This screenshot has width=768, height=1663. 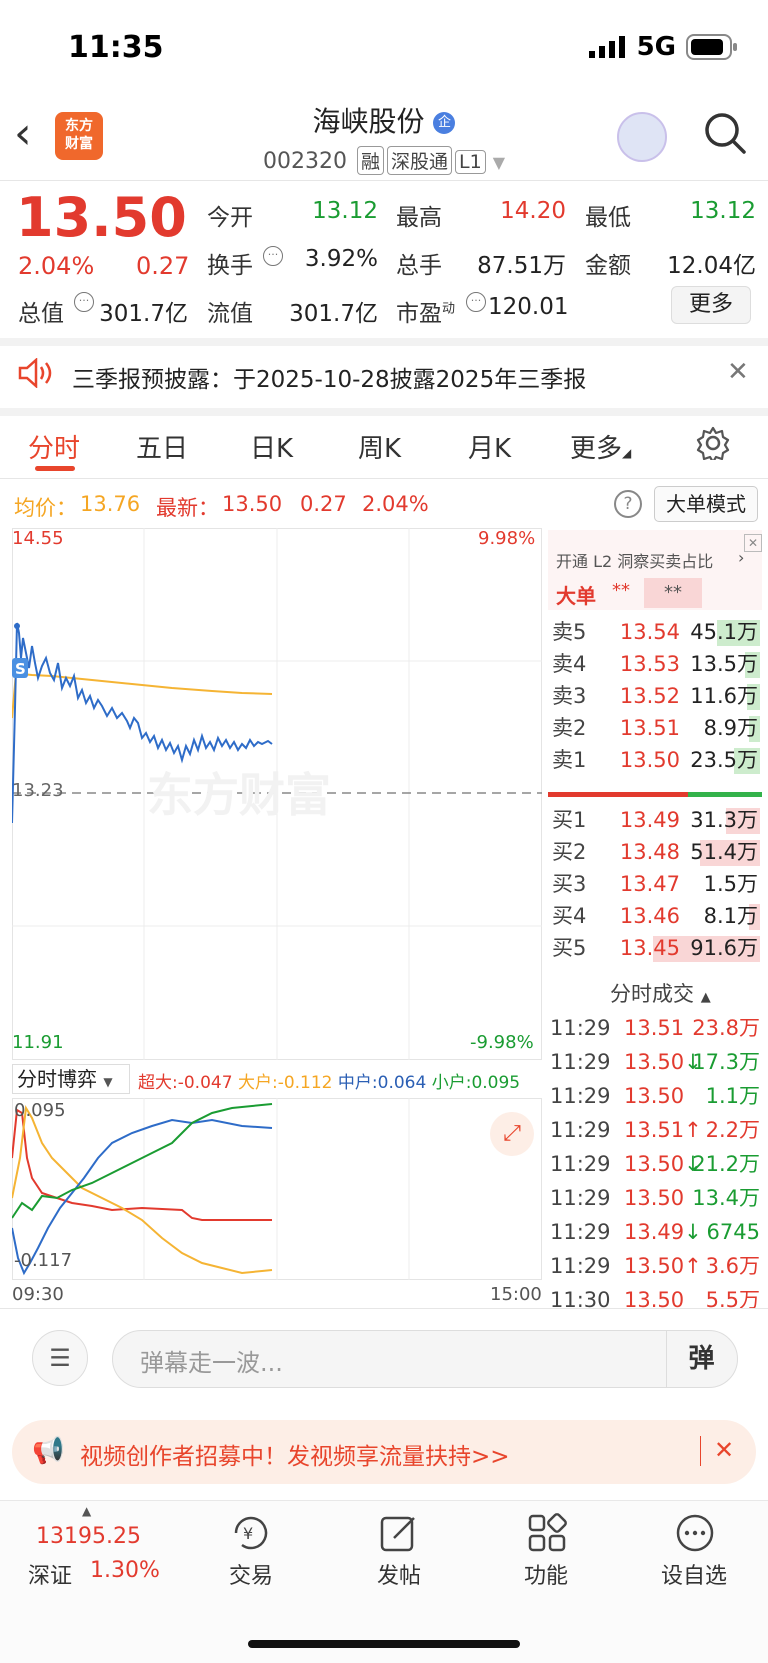 What do you see at coordinates (546, 1574) in the screenshot?
I see `nav-functions: 功能` at bounding box center [546, 1574].